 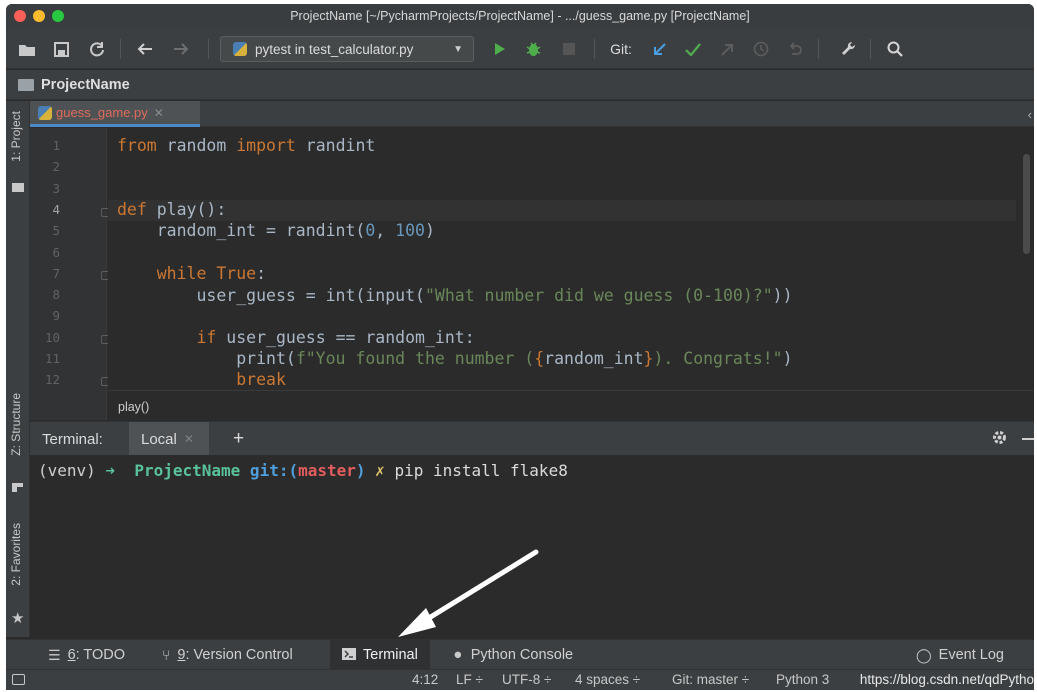 I want to click on stop-icon, so click(x=569, y=49).